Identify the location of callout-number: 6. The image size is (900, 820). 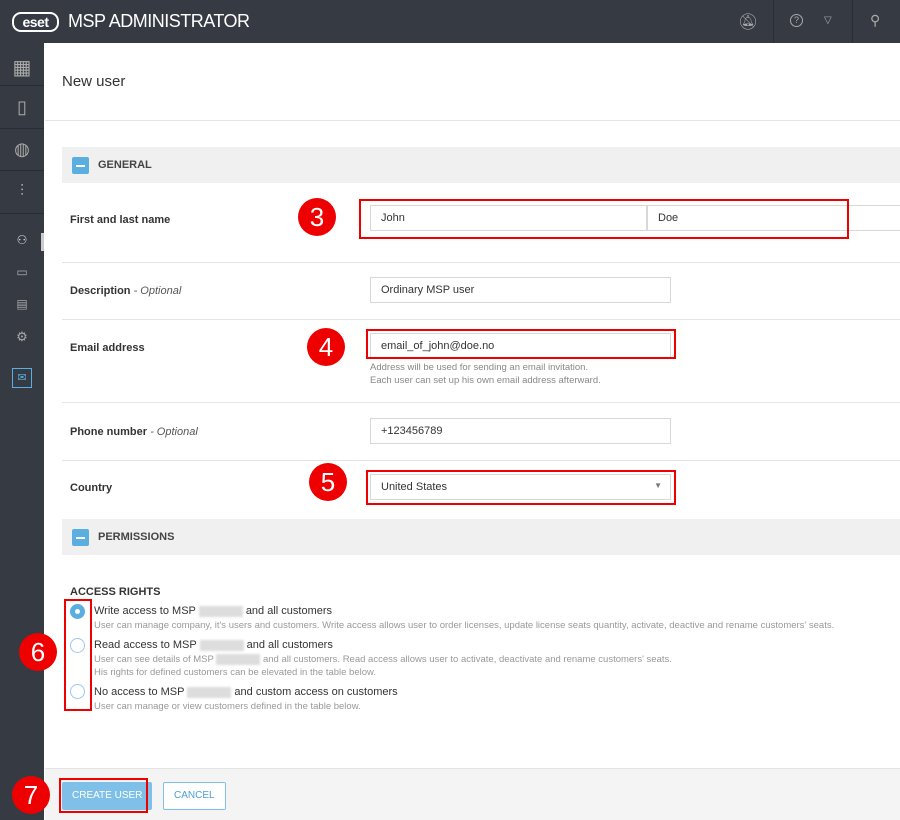
(38, 652).